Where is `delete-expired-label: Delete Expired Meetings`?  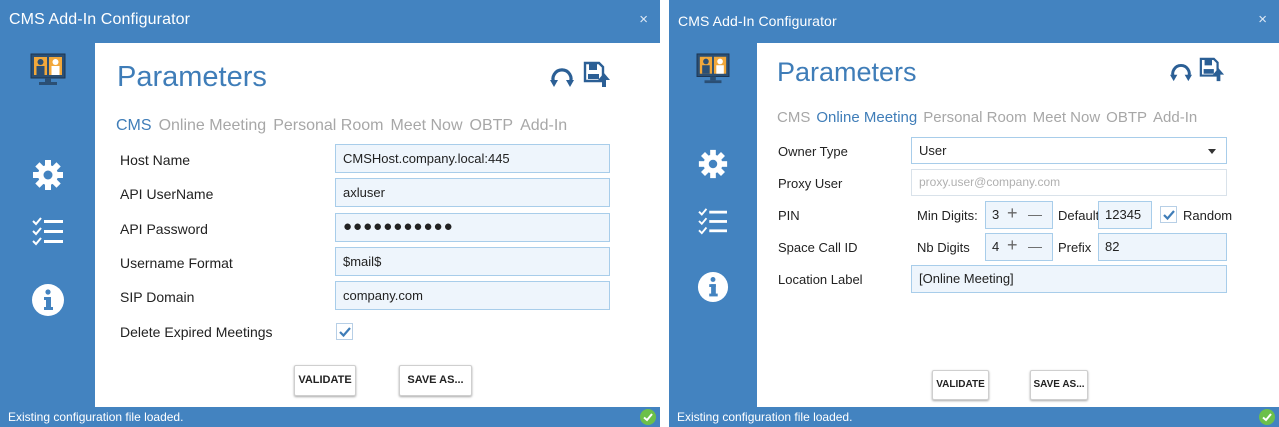 delete-expired-label: Delete Expired Meetings is located at coordinates (196, 332).